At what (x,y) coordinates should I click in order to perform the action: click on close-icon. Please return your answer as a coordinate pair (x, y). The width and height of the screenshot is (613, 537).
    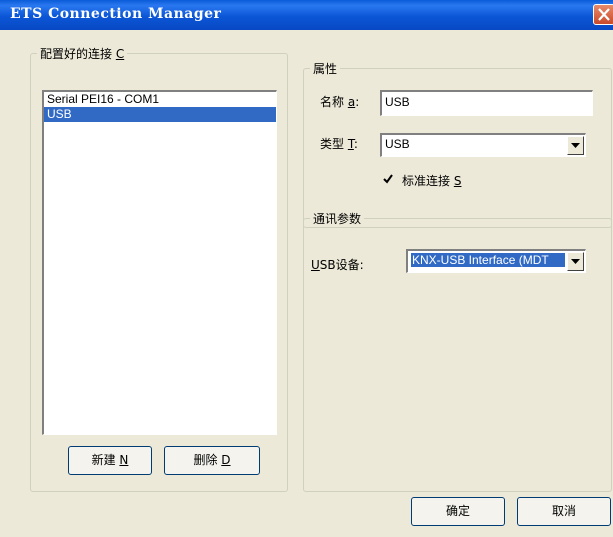
    Looking at the image, I should click on (604, 14).